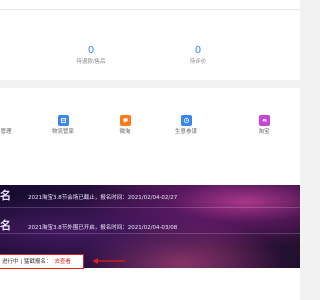 The height and width of the screenshot is (300, 320). What do you see at coordinates (103, 198) in the screenshot?
I see `banner-announcement: 2021淘宝3.8节会场已截止，报名时间：2021/02/04-02/27` at bounding box center [103, 198].